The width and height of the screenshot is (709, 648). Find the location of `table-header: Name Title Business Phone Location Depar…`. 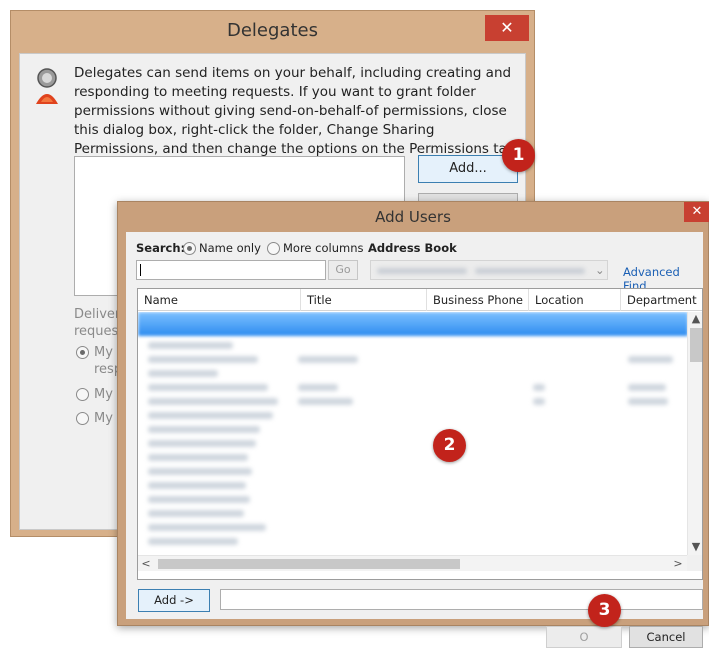

table-header: Name Title Business Phone Location Depar… is located at coordinates (420, 300).